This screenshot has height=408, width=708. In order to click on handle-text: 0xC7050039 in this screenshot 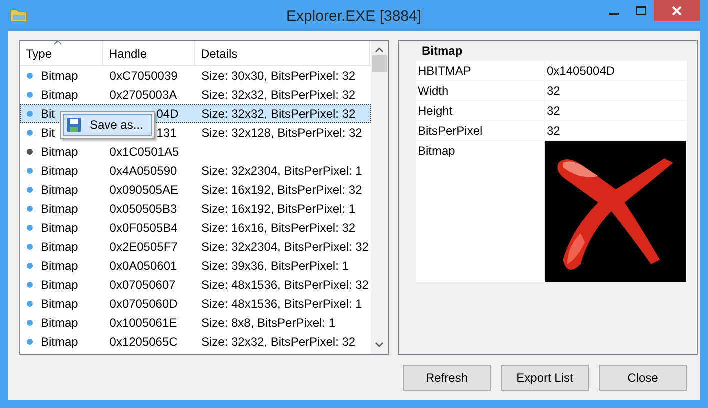, I will do `click(144, 76)`.